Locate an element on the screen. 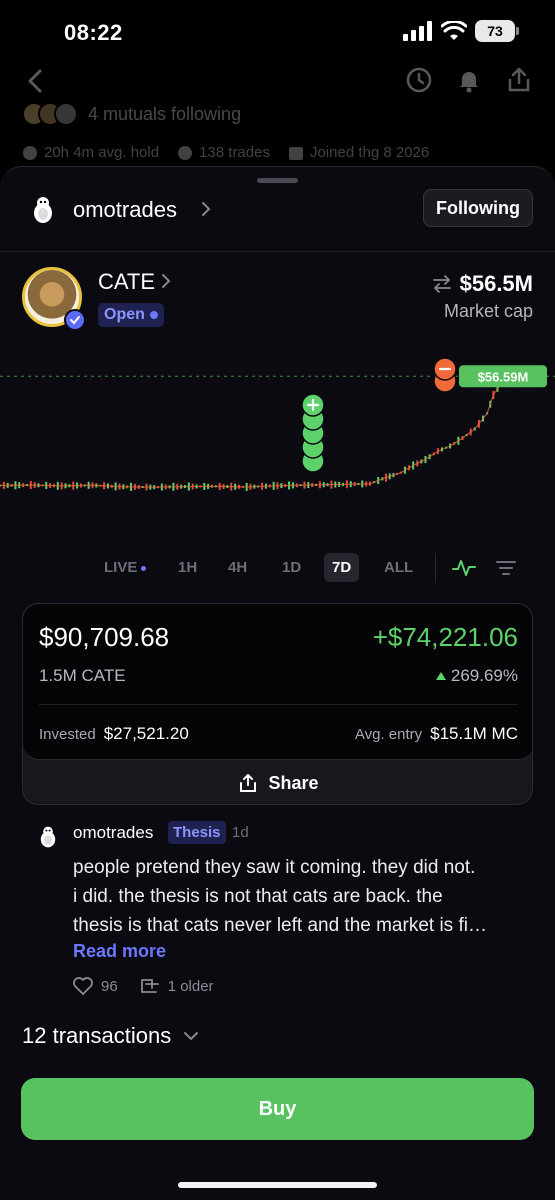  range-4h: 4H is located at coordinates (237, 567).